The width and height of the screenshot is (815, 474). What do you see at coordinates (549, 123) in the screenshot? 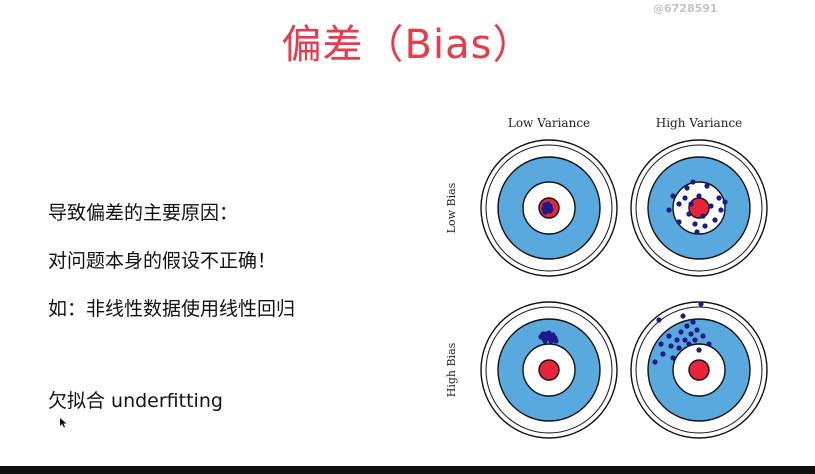
I see `column-label-low-variance: Low Variance` at bounding box center [549, 123].